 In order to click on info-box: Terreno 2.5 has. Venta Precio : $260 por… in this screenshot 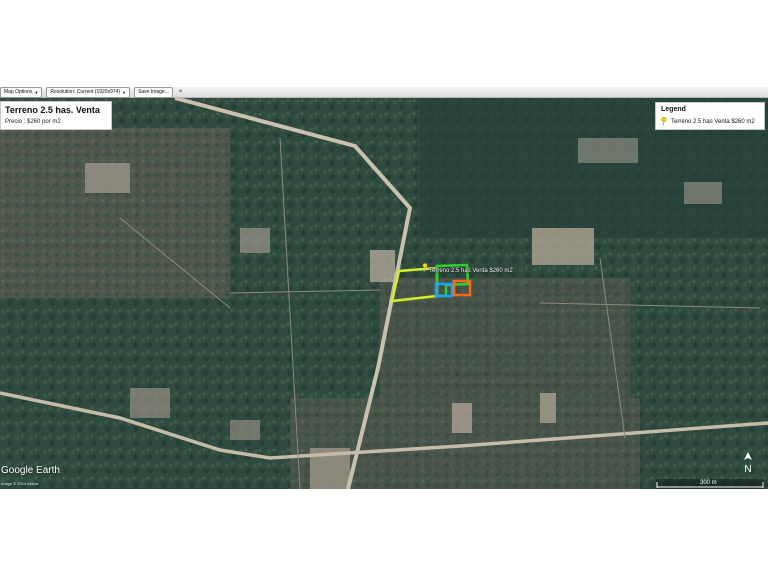, I will do `click(56, 115)`.